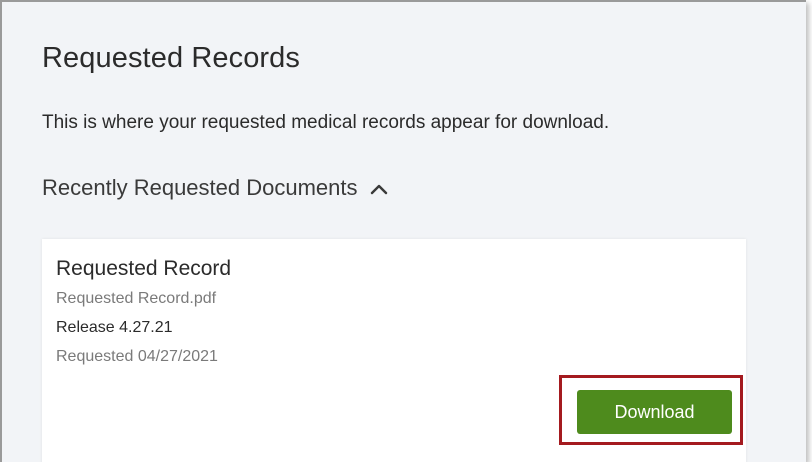 Image resolution: width=812 pixels, height=462 pixels. Describe the element at coordinates (144, 268) in the screenshot. I see `record-title: Requested Record` at that location.